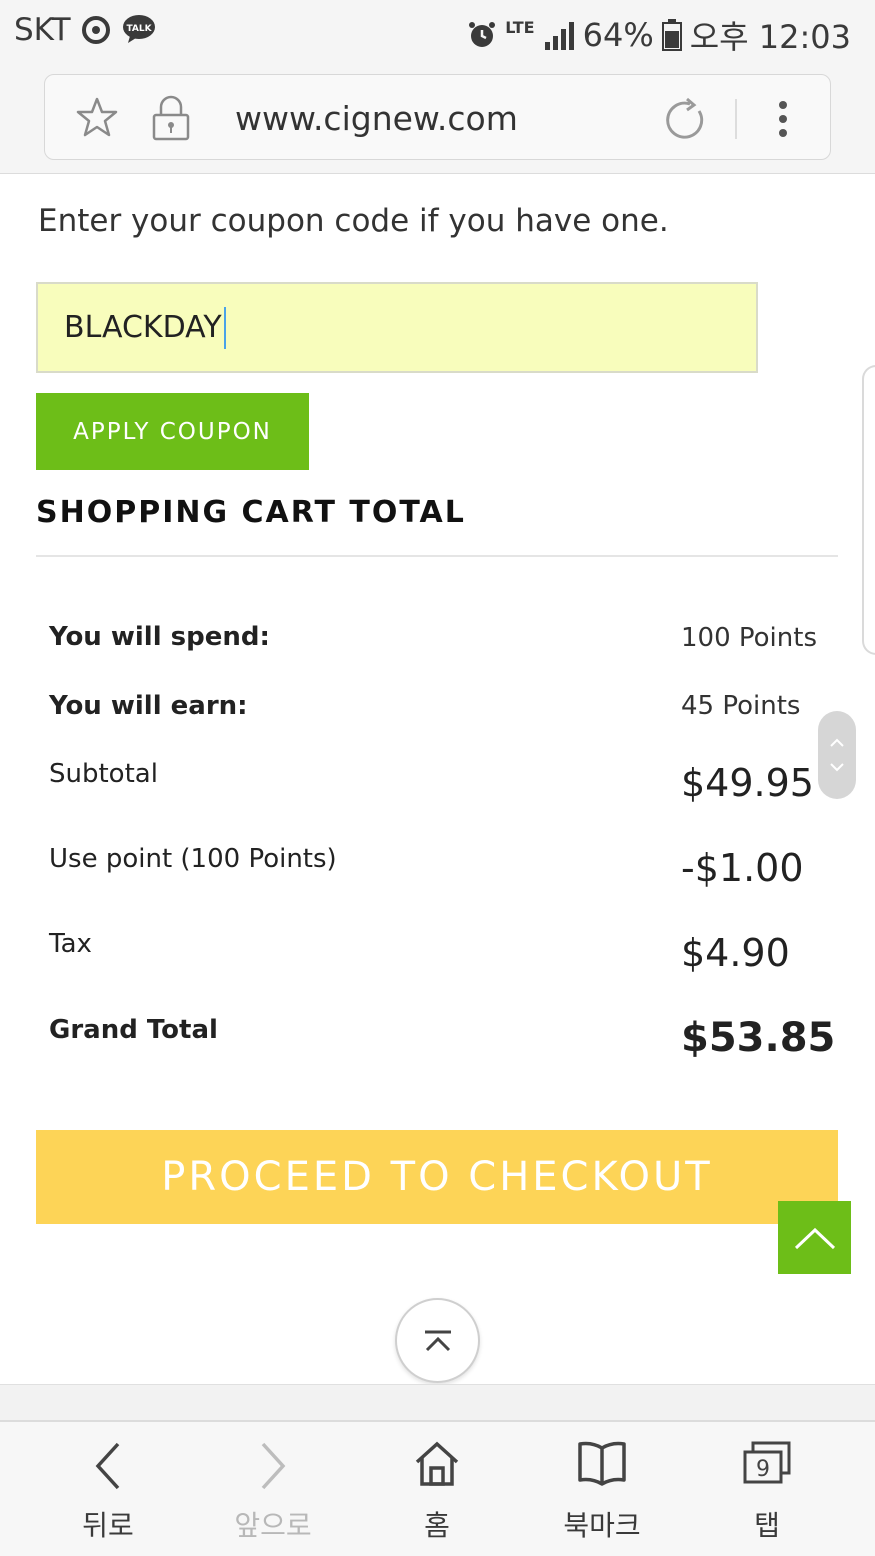 The image size is (875, 1556). I want to click on bookmark-icon, so click(602, 1463).